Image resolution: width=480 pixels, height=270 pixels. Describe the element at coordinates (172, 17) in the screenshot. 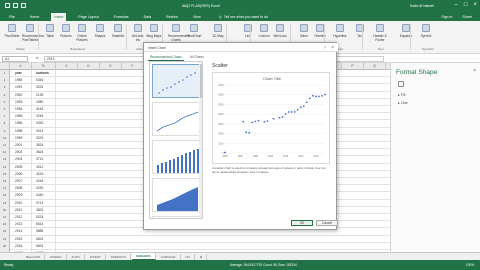

I see `tab-review: Review` at that location.